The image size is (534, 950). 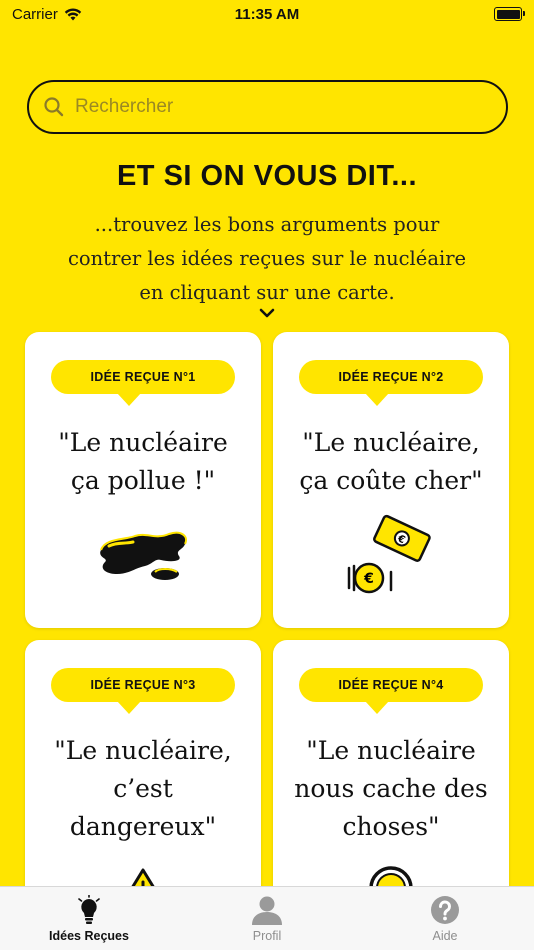 What do you see at coordinates (445, 910) in the screenshot?
I see `help-icon` at bounding box center [445, 910].